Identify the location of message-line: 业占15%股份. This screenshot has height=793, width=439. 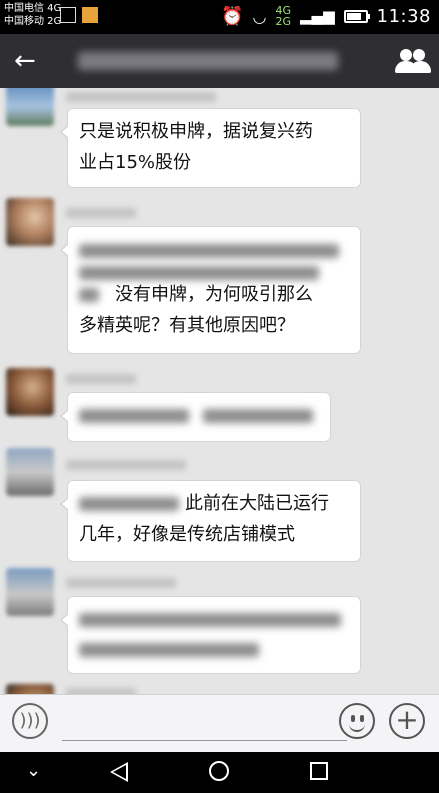
(135, 162).